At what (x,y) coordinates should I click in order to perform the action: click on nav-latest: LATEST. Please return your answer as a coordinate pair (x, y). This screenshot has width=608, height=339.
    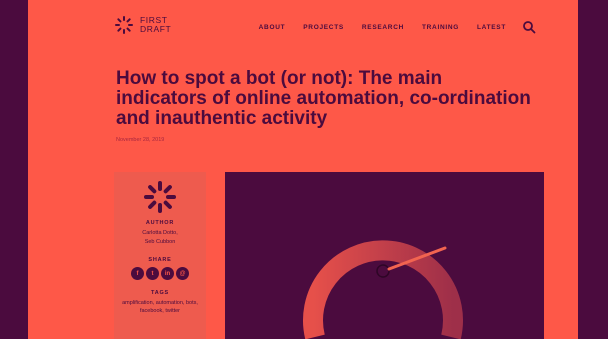
    Looking at the image, I should click on (491, 27).